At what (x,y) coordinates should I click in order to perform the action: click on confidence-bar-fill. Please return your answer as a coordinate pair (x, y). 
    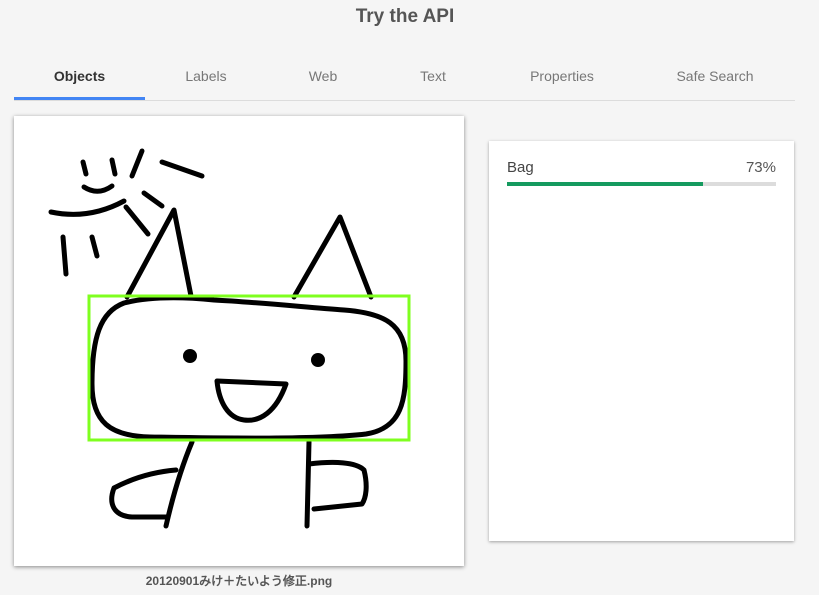
    Looking at the image, I should click on (605, 184).